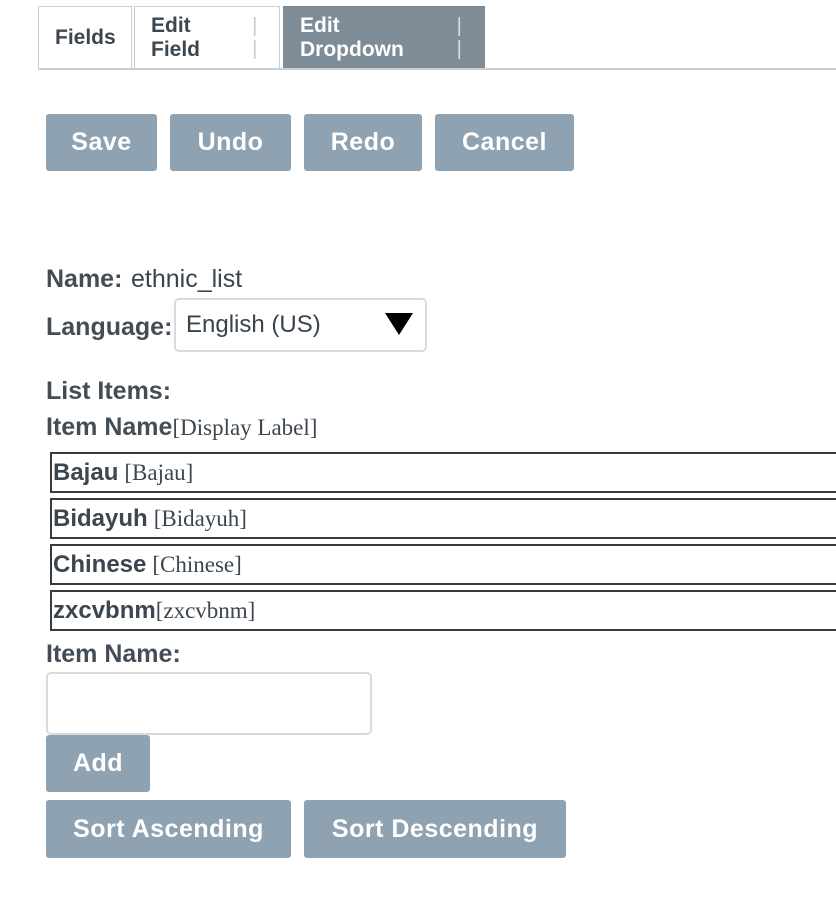 The height and width of the screenshot is (906, 836). I want to click on tab-bar: Fields Edit Field | | Edit Dropdown | |, so click(437, 38).